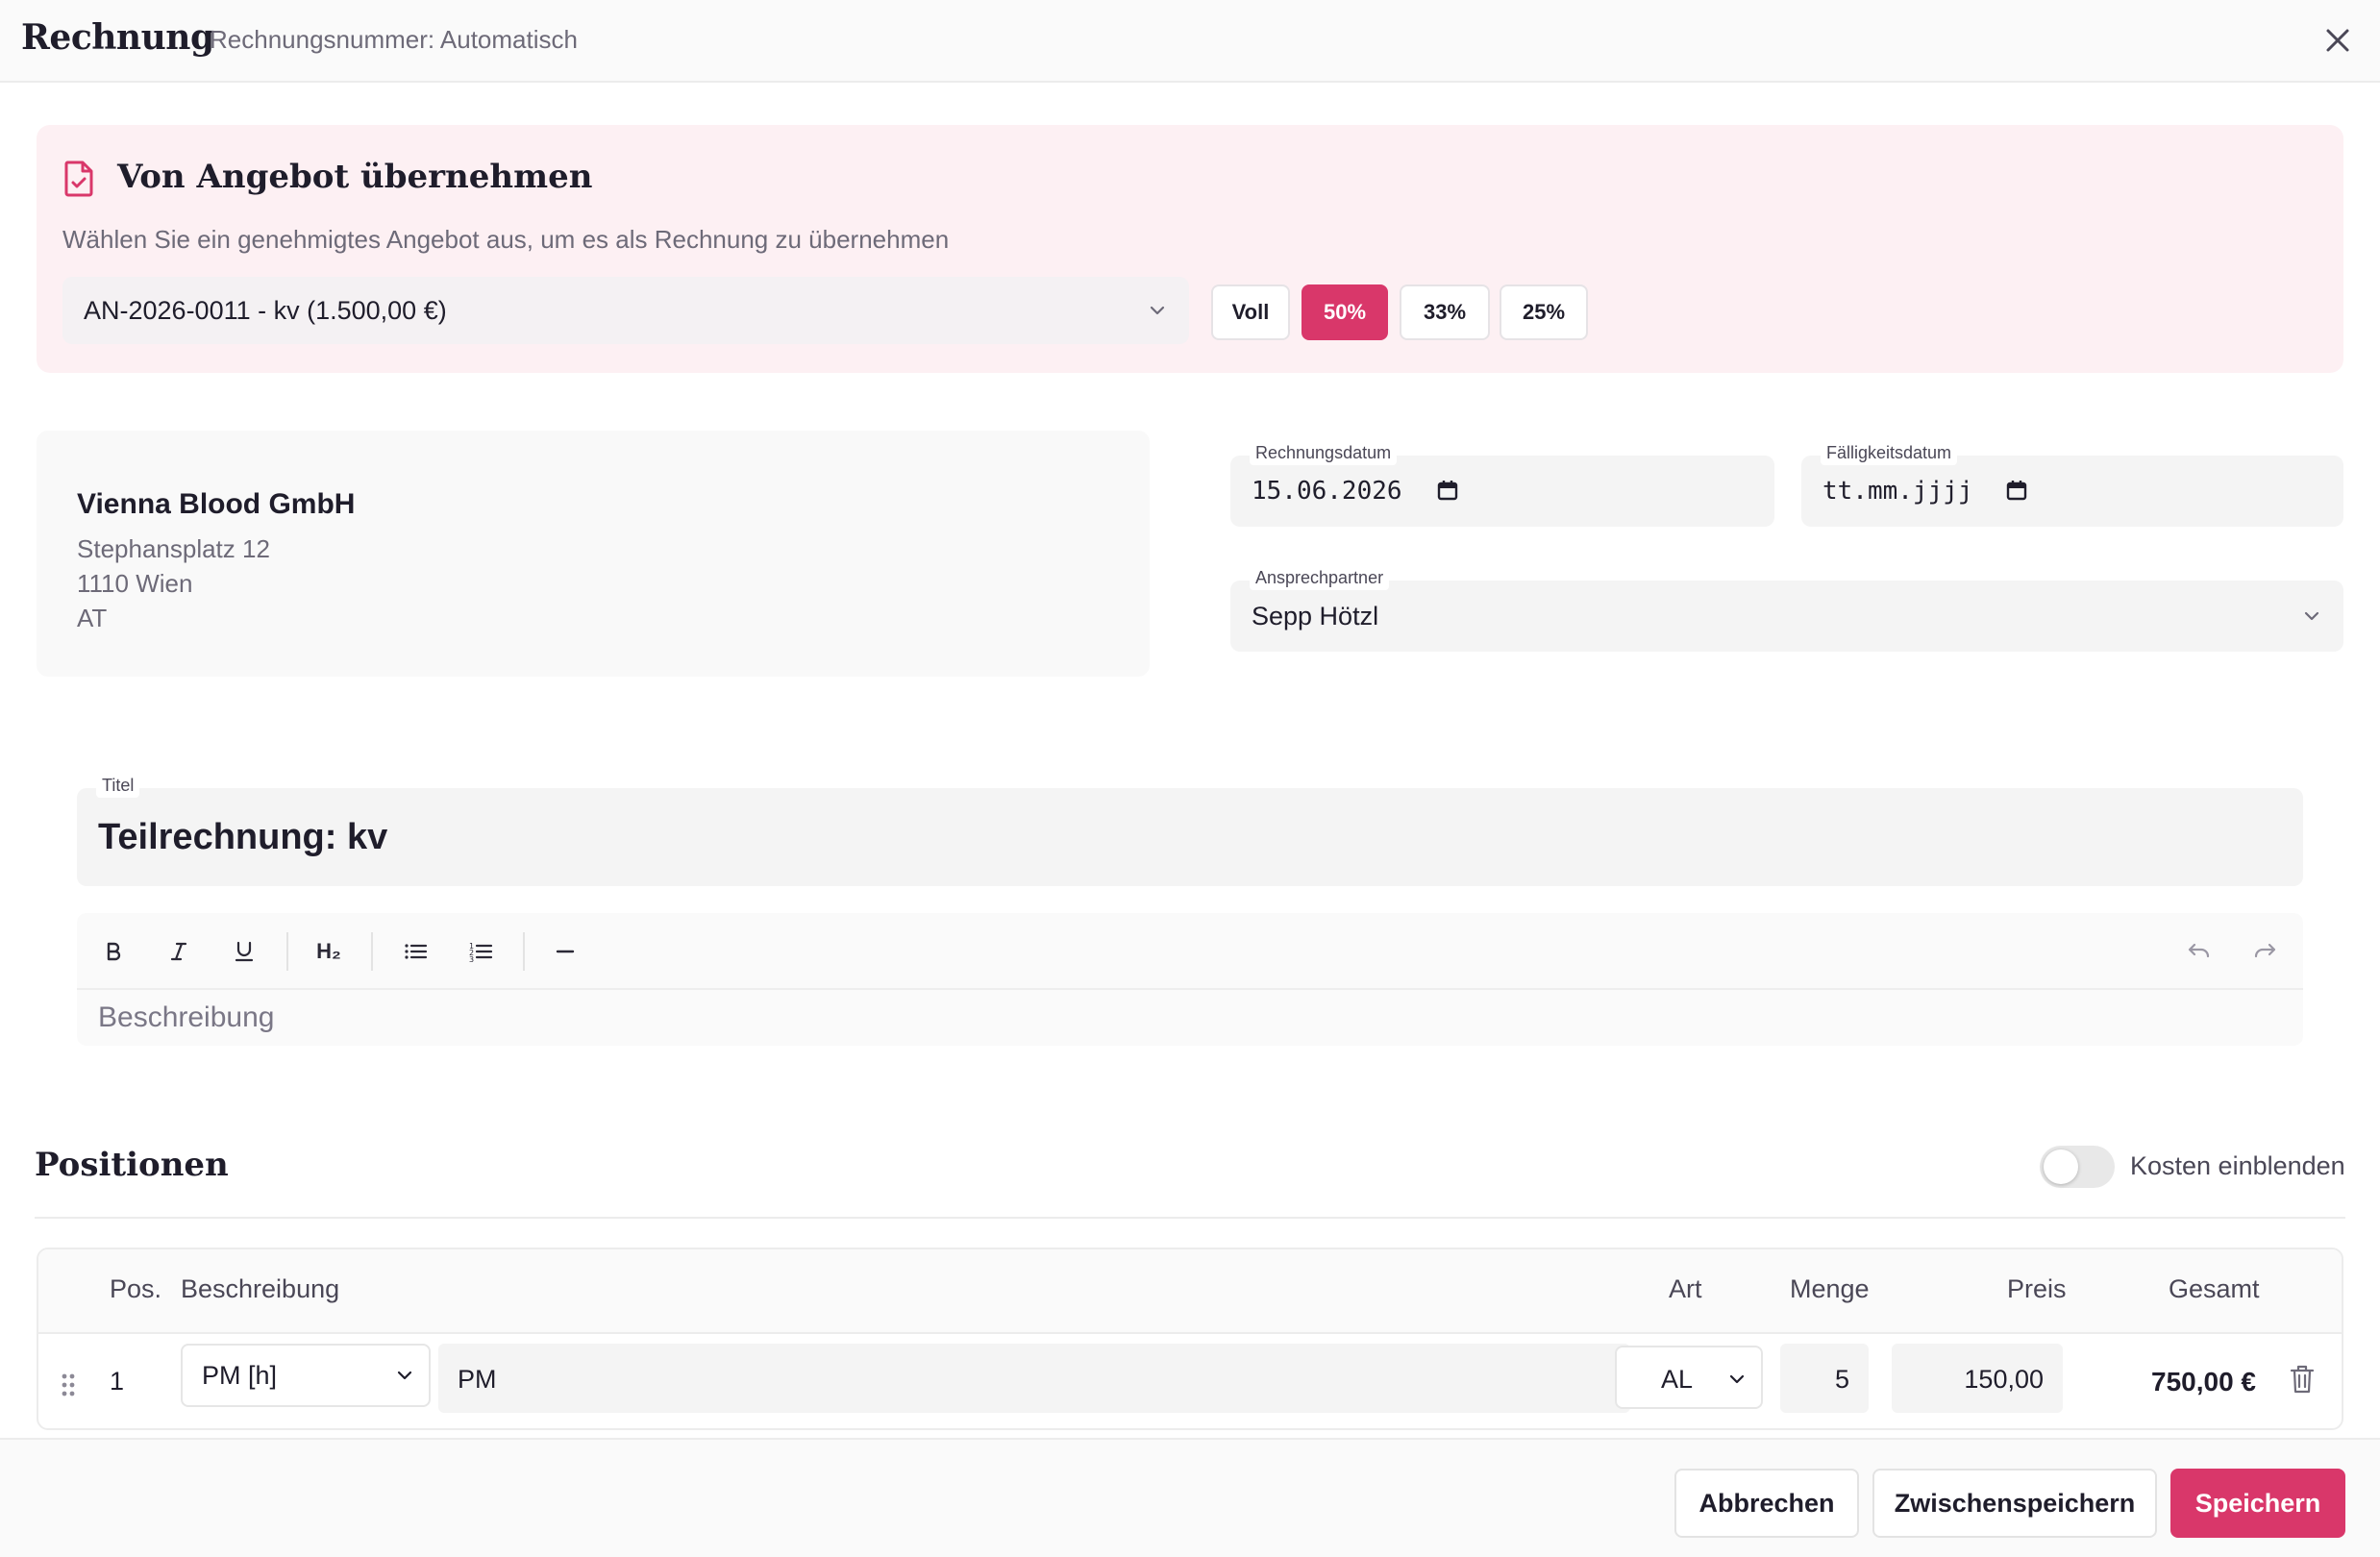 This screenshot has width=2380, height=1557. What do you see at coordinates (2204, 1381) in the screenshot?
I see `position-total: 750,00 €` at bounding box center [2204, 1381].